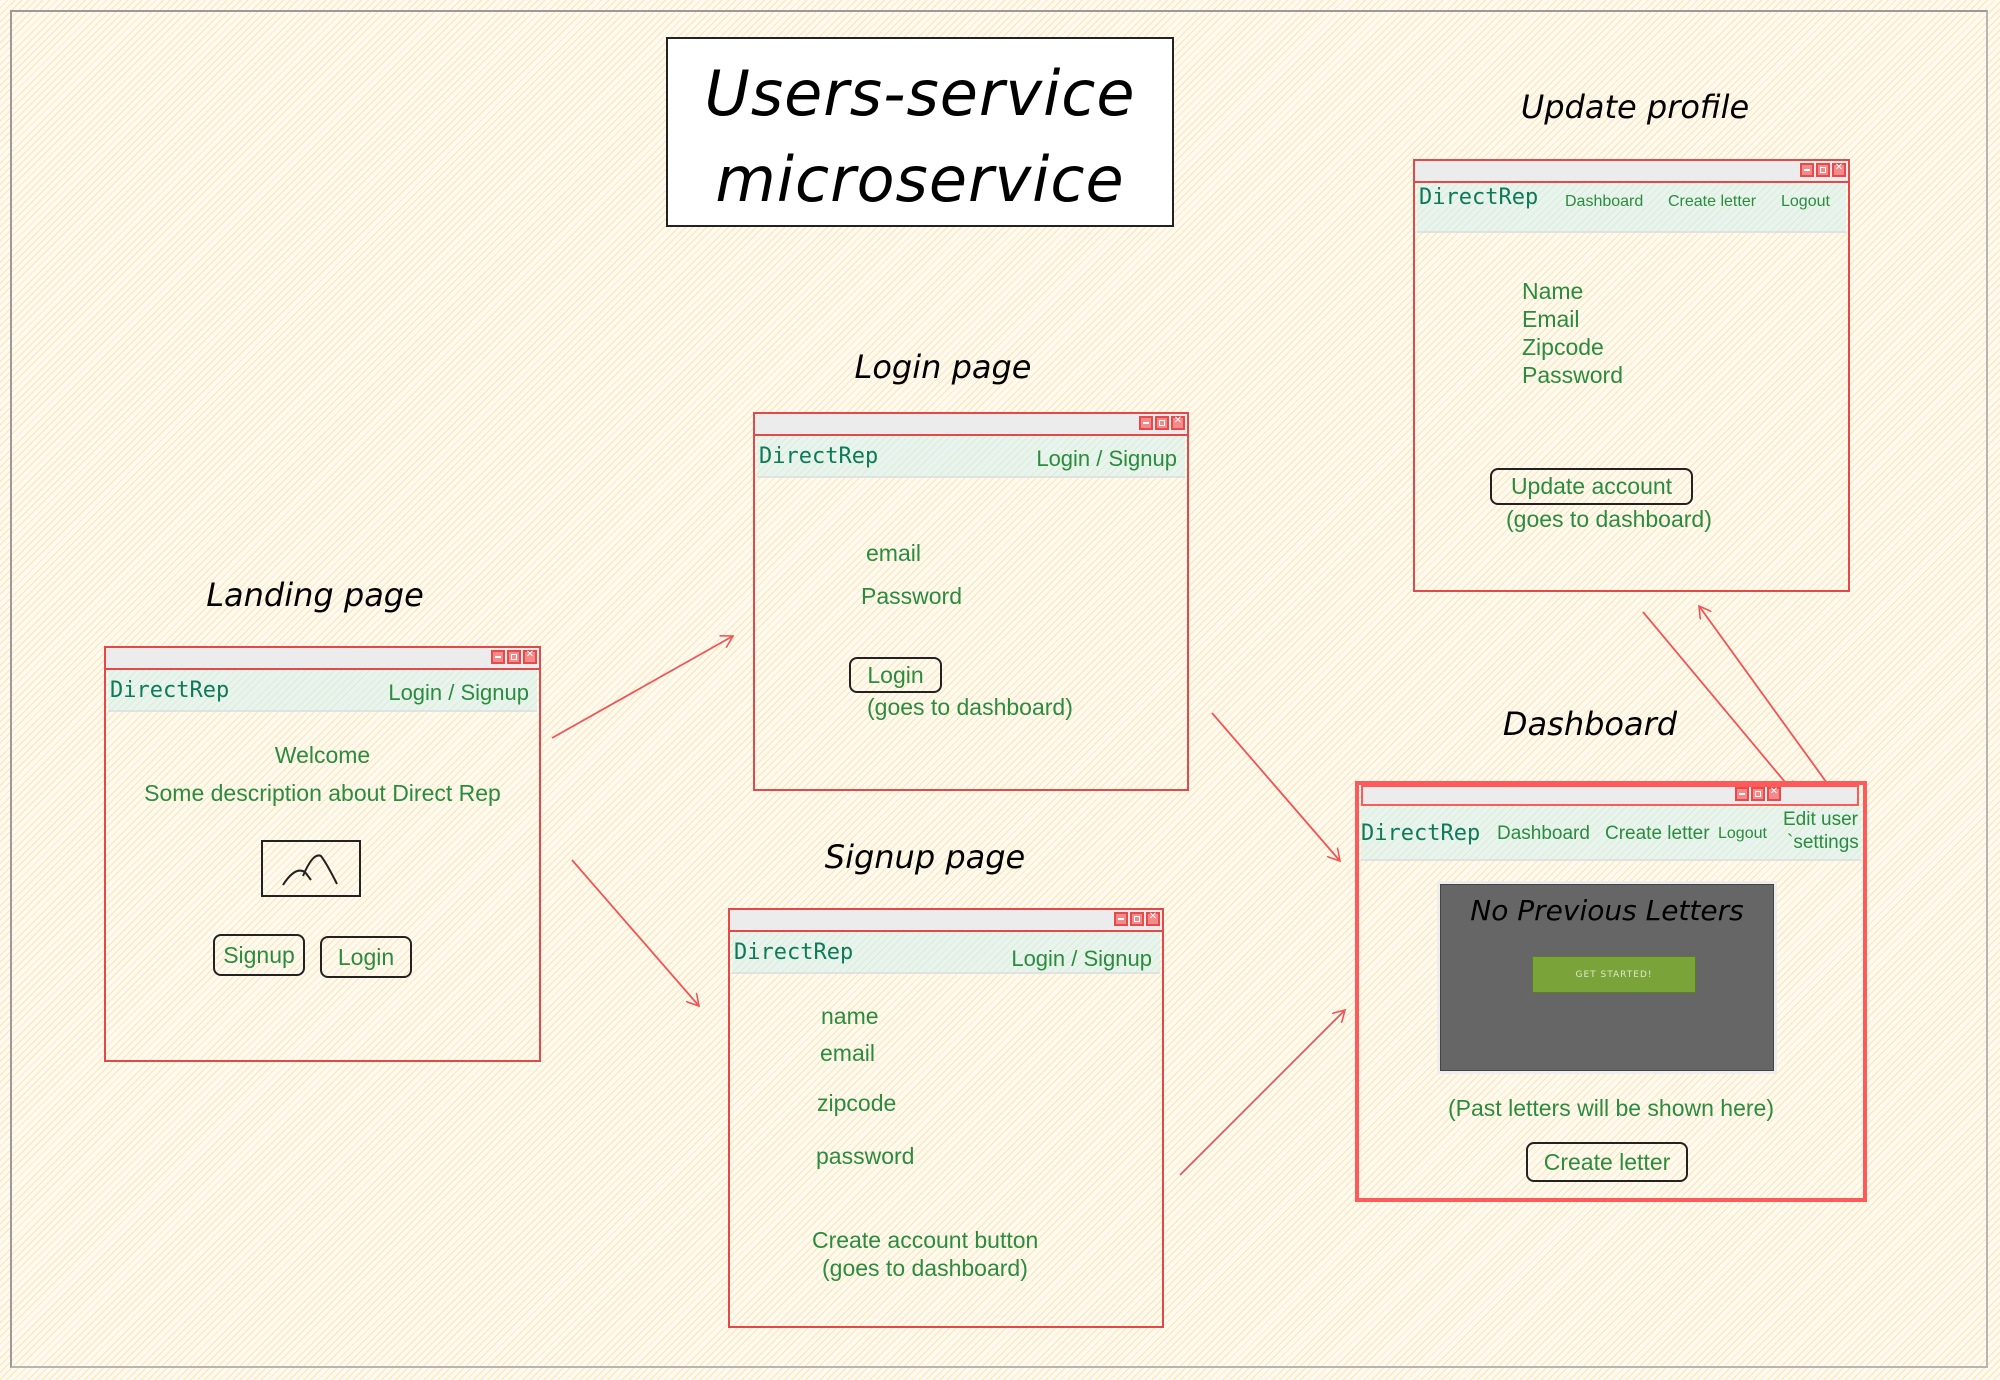 The width and height of the screenshot is (2000, 1380). I want to click on zipcode-field-label: zipcode, so click(856, 1103).